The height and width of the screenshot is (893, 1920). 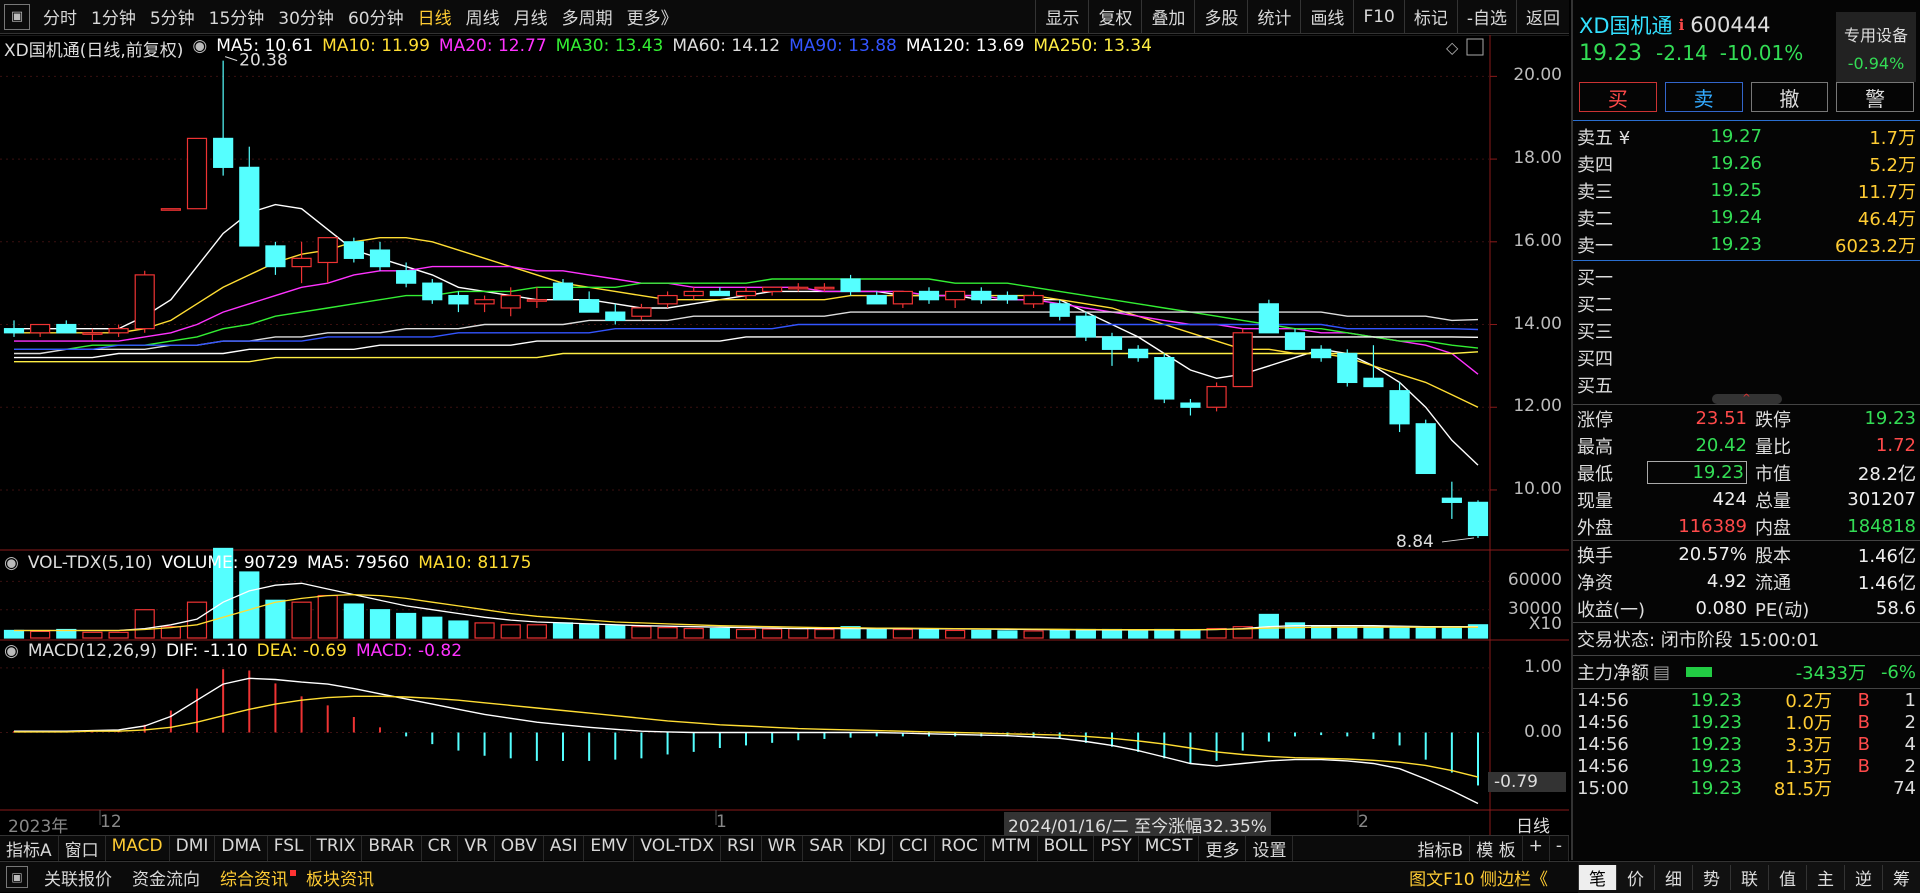 What do you see at coordinates (1746, 136) in the screenshot?
I see `ask-row: 卖五 ¥ 19.27 1.7万` at bounding box center [1746, 136].